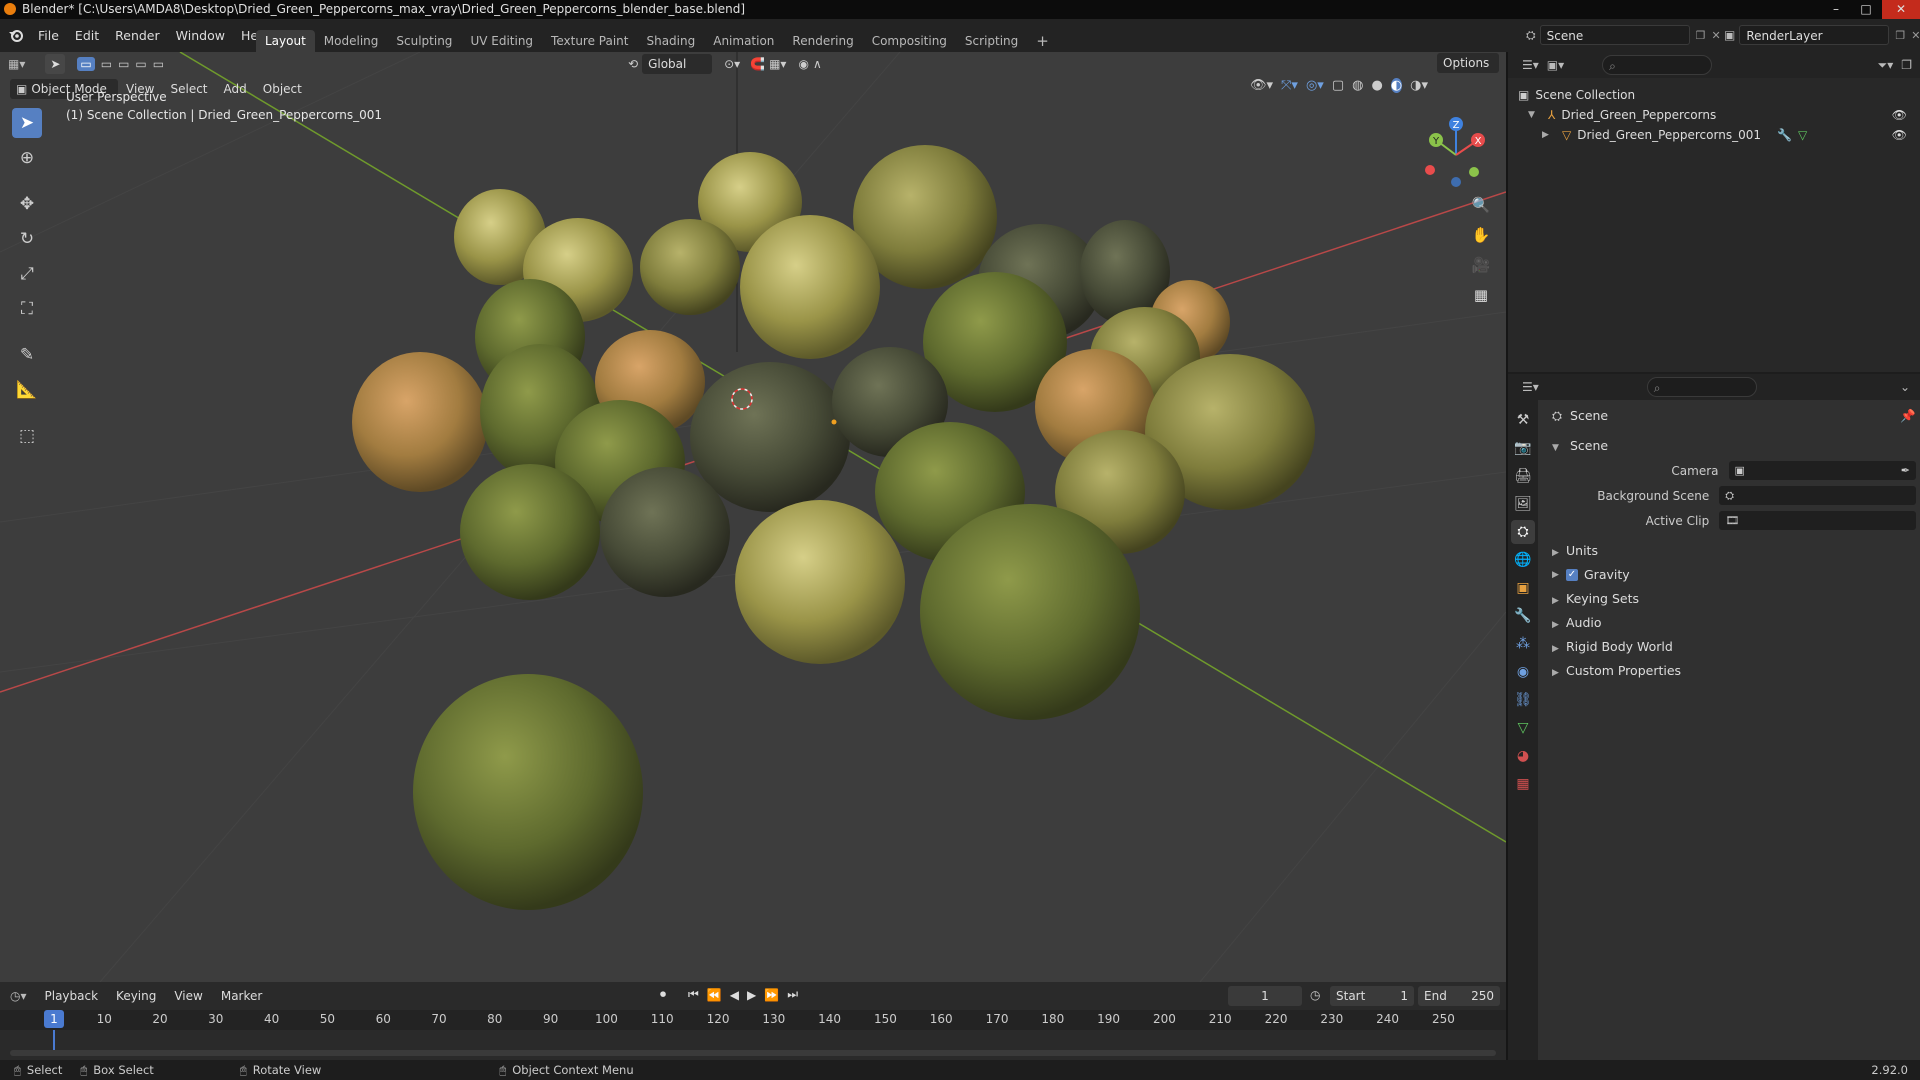 The image size is (1920, 1080). I want to click on select-mode-subtract-icon: ▭, so click(123, 64).